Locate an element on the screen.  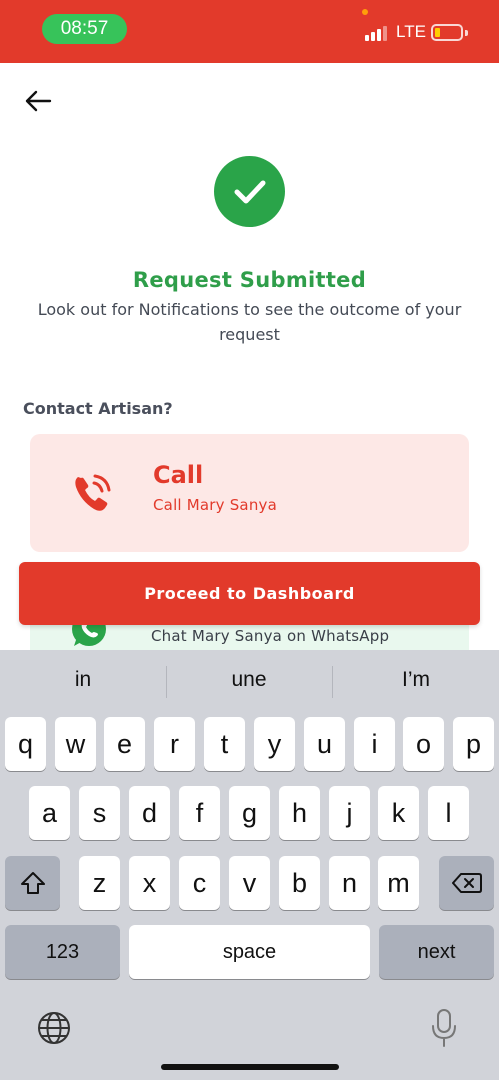
key-z: z is located at coordinates (99, 883).